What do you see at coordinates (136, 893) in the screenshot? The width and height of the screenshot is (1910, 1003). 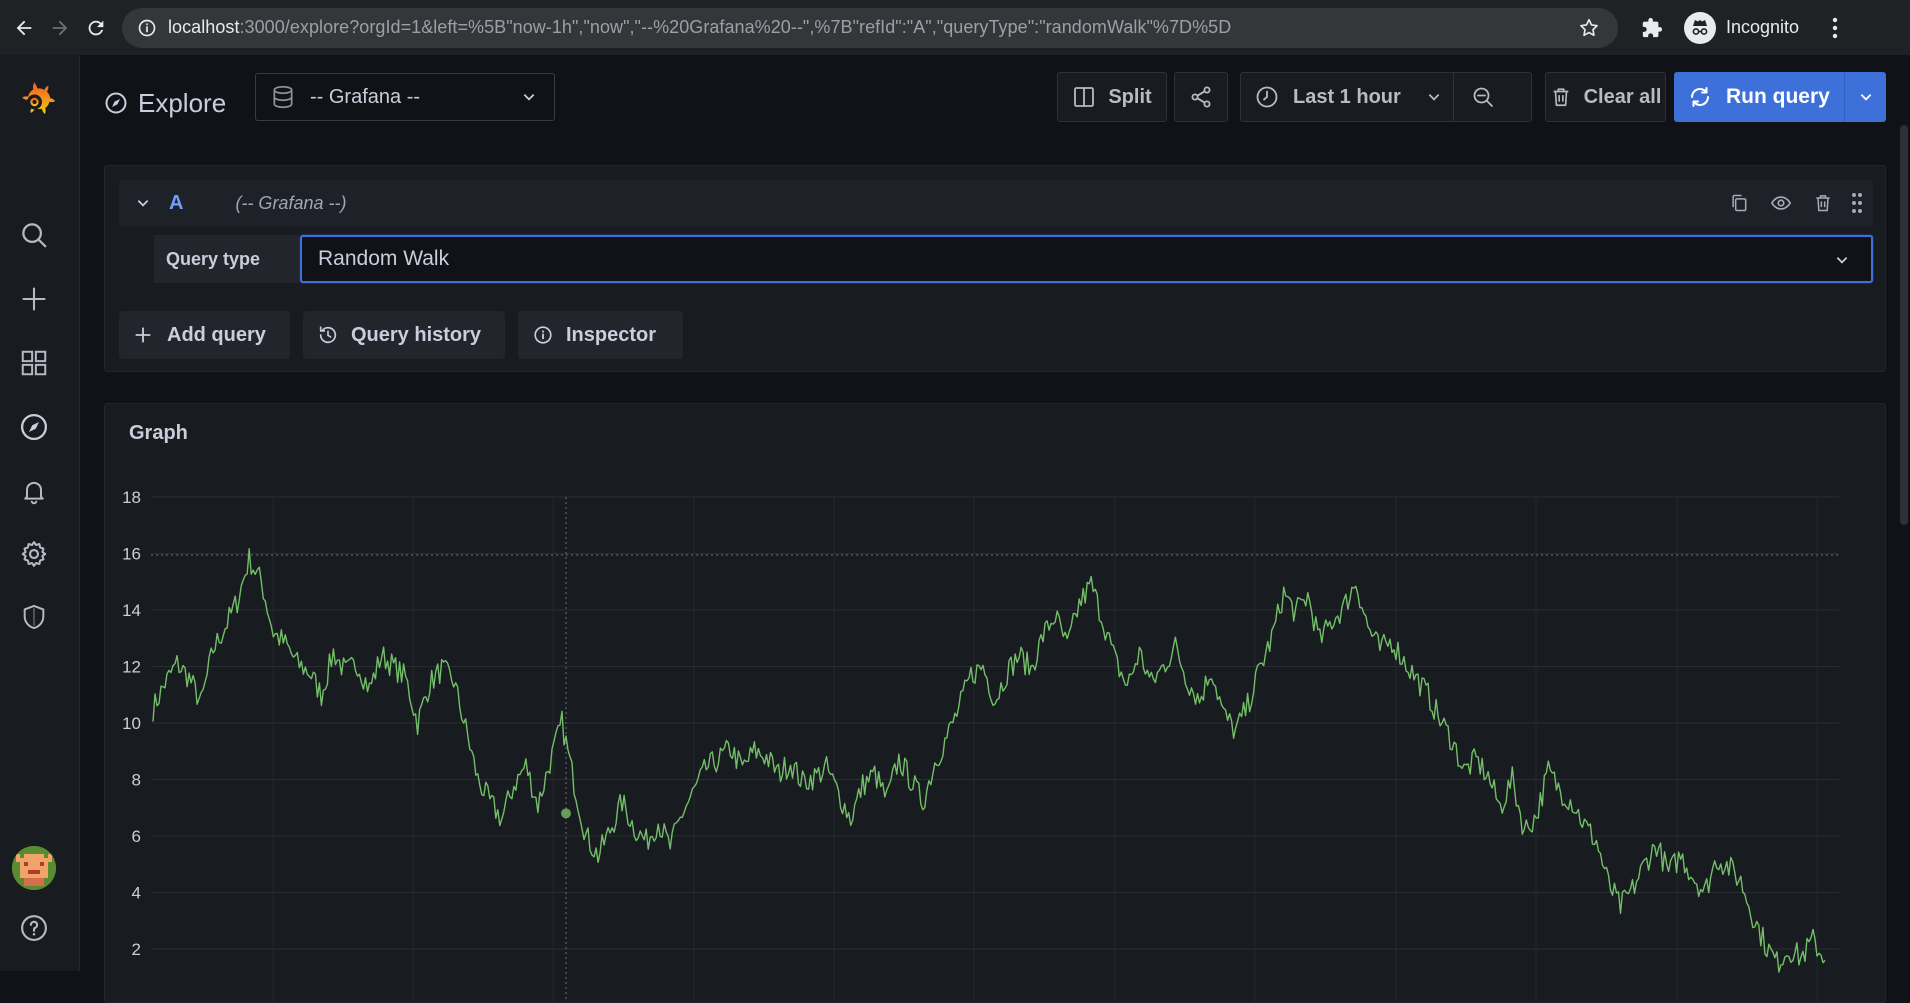 I see `y-tick-label: 4` at bounding box center [136, 893].